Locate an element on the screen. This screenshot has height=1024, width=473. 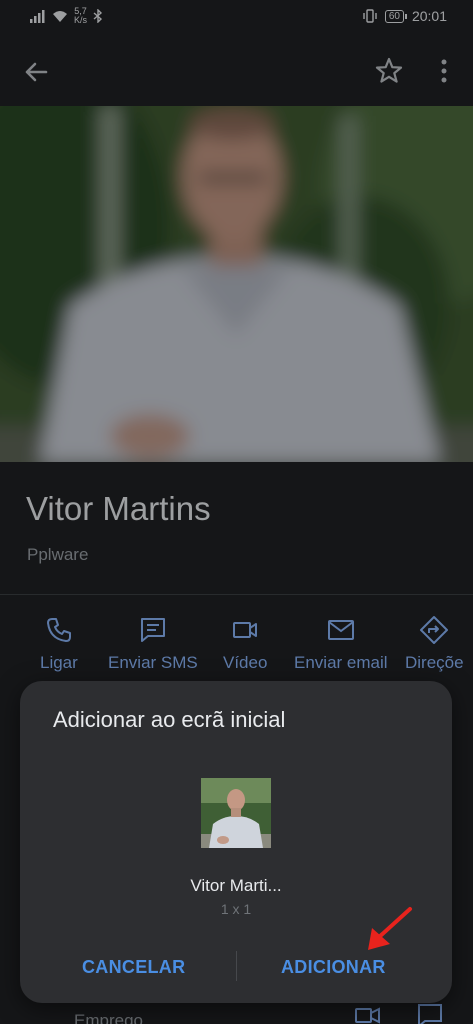
shortcut-photo is located at coordinates (236, 813).